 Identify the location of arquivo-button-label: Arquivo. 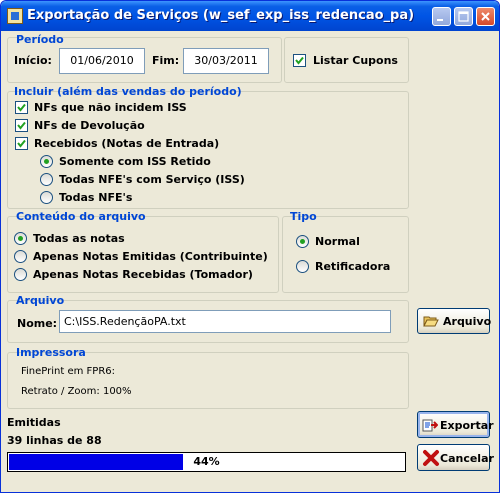
(467, 321).